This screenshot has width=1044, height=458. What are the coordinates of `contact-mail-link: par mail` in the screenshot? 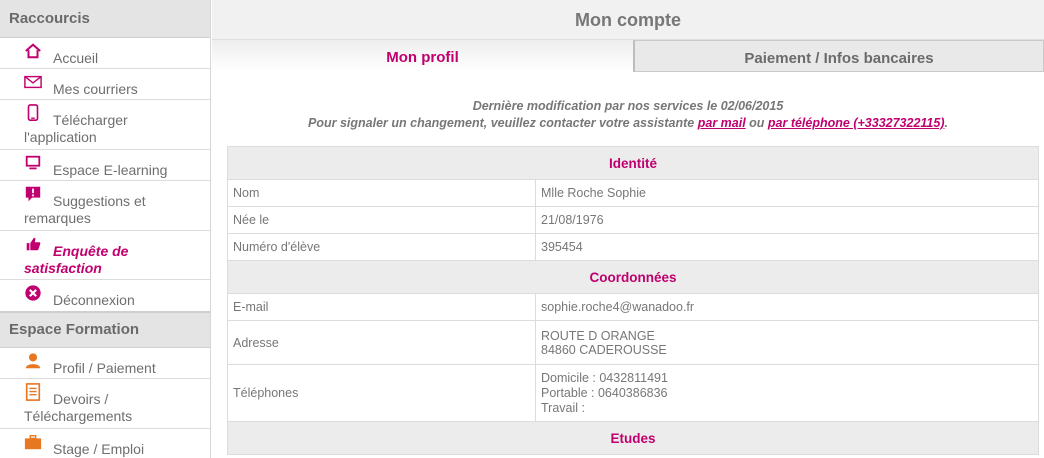 It's located at (722, 123).